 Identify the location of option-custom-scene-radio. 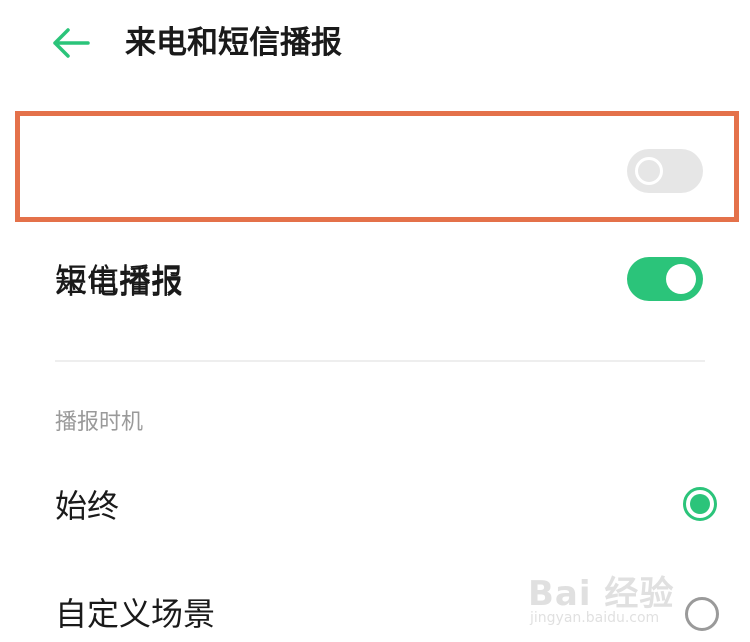
(702, 614).